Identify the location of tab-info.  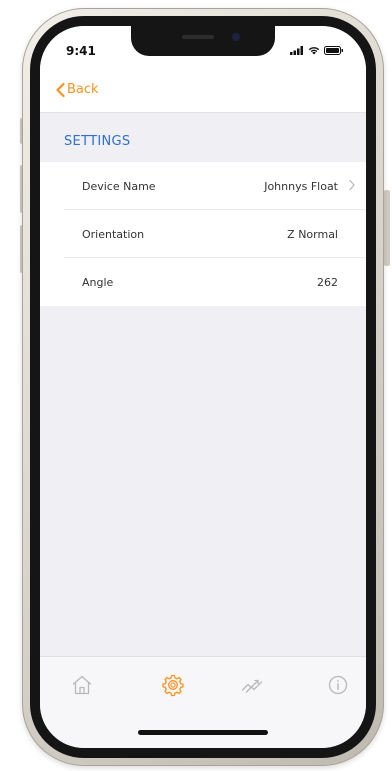
(338, 685).